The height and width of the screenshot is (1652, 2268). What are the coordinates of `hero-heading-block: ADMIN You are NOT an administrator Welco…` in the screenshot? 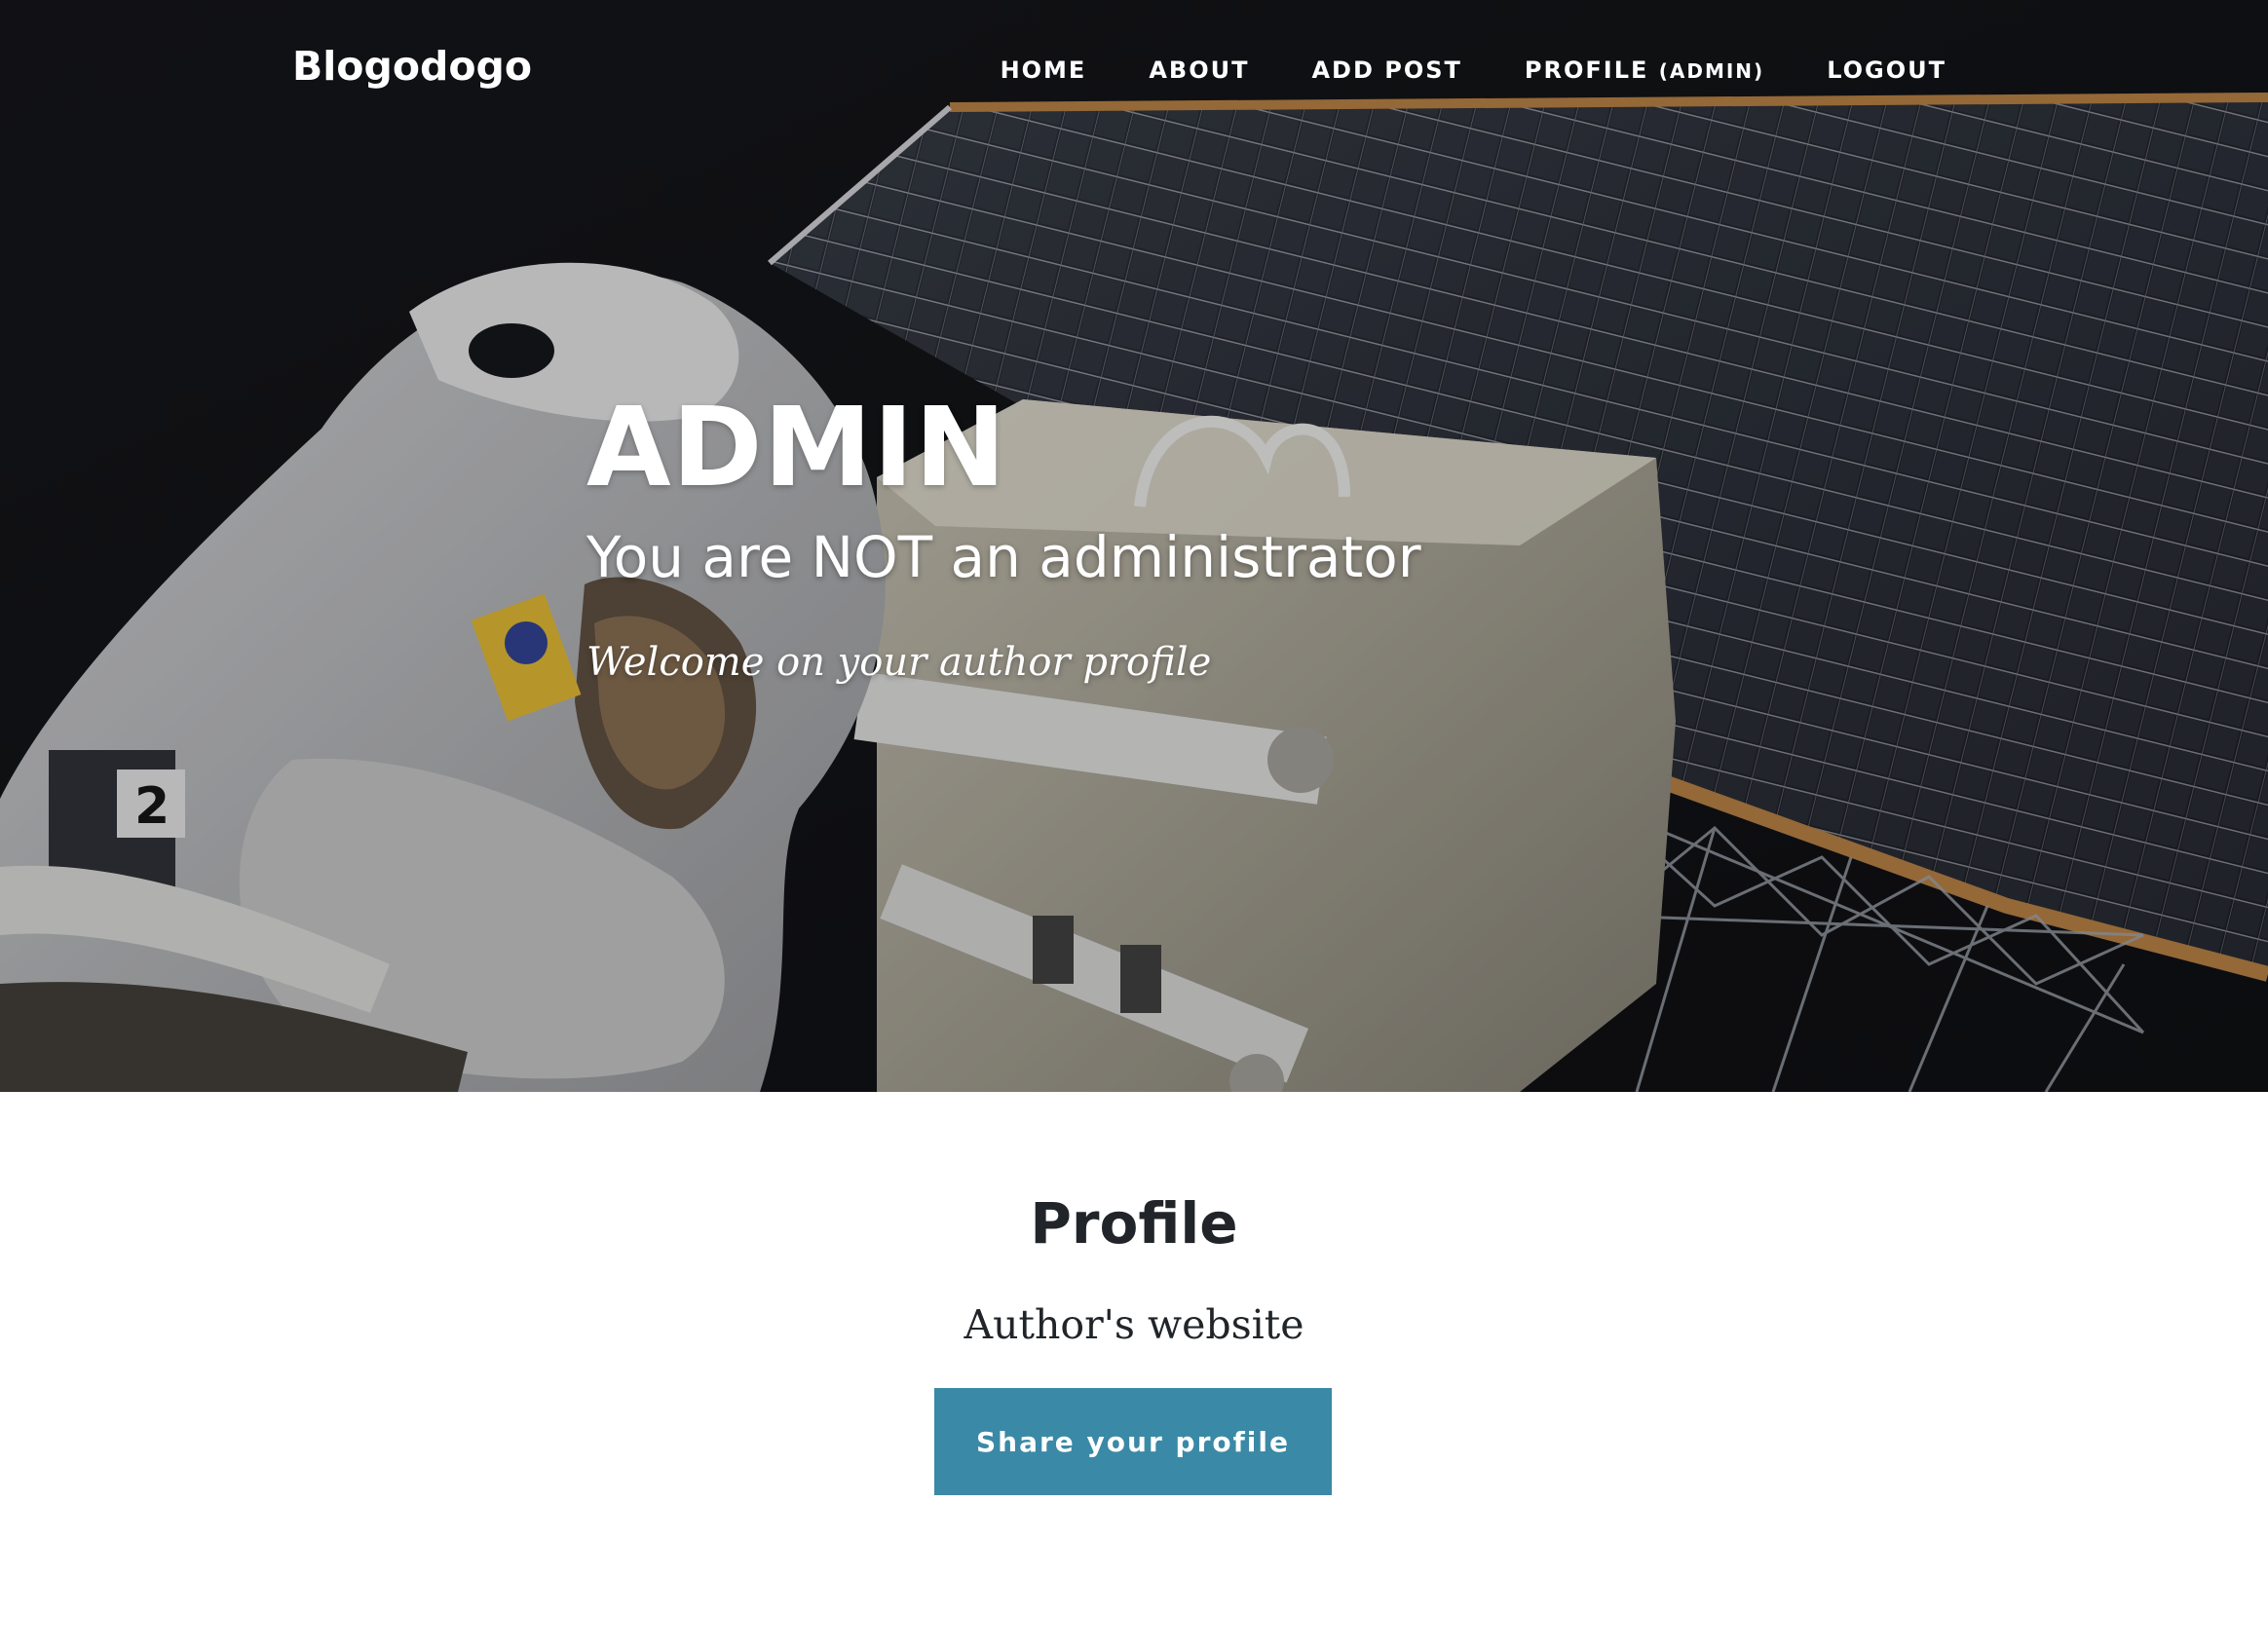 It's located at (1003, 536).